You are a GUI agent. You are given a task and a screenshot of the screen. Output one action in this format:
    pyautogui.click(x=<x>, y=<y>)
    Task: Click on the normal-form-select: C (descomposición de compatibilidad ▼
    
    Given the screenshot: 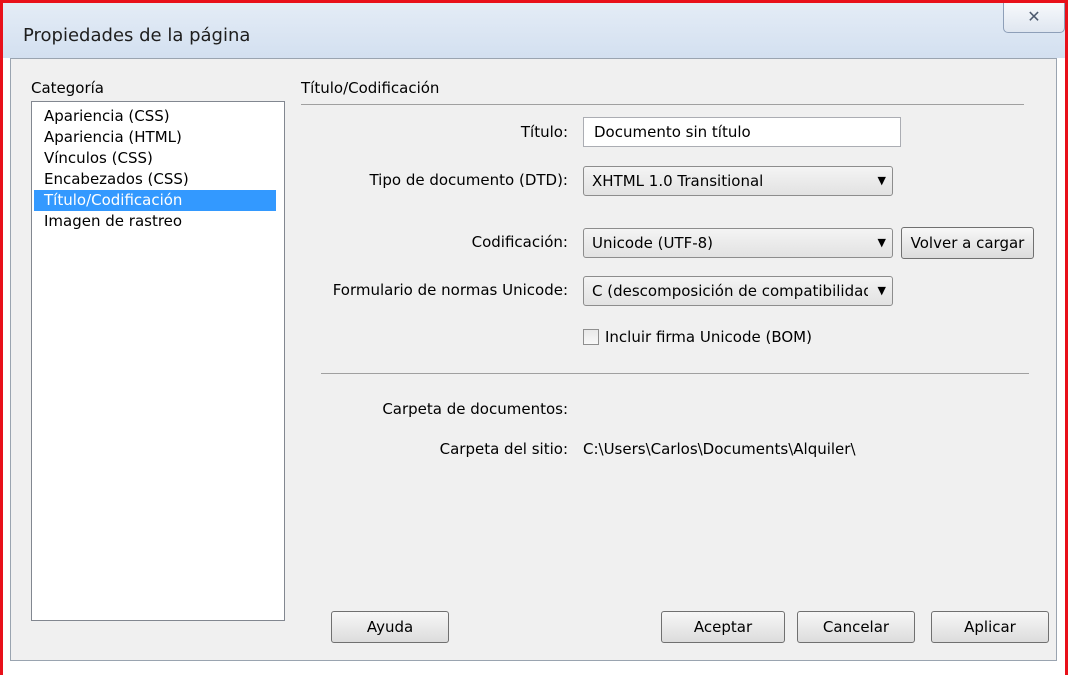 What is the action you would take?
    pyautogui.click(x=738, y=291)
    